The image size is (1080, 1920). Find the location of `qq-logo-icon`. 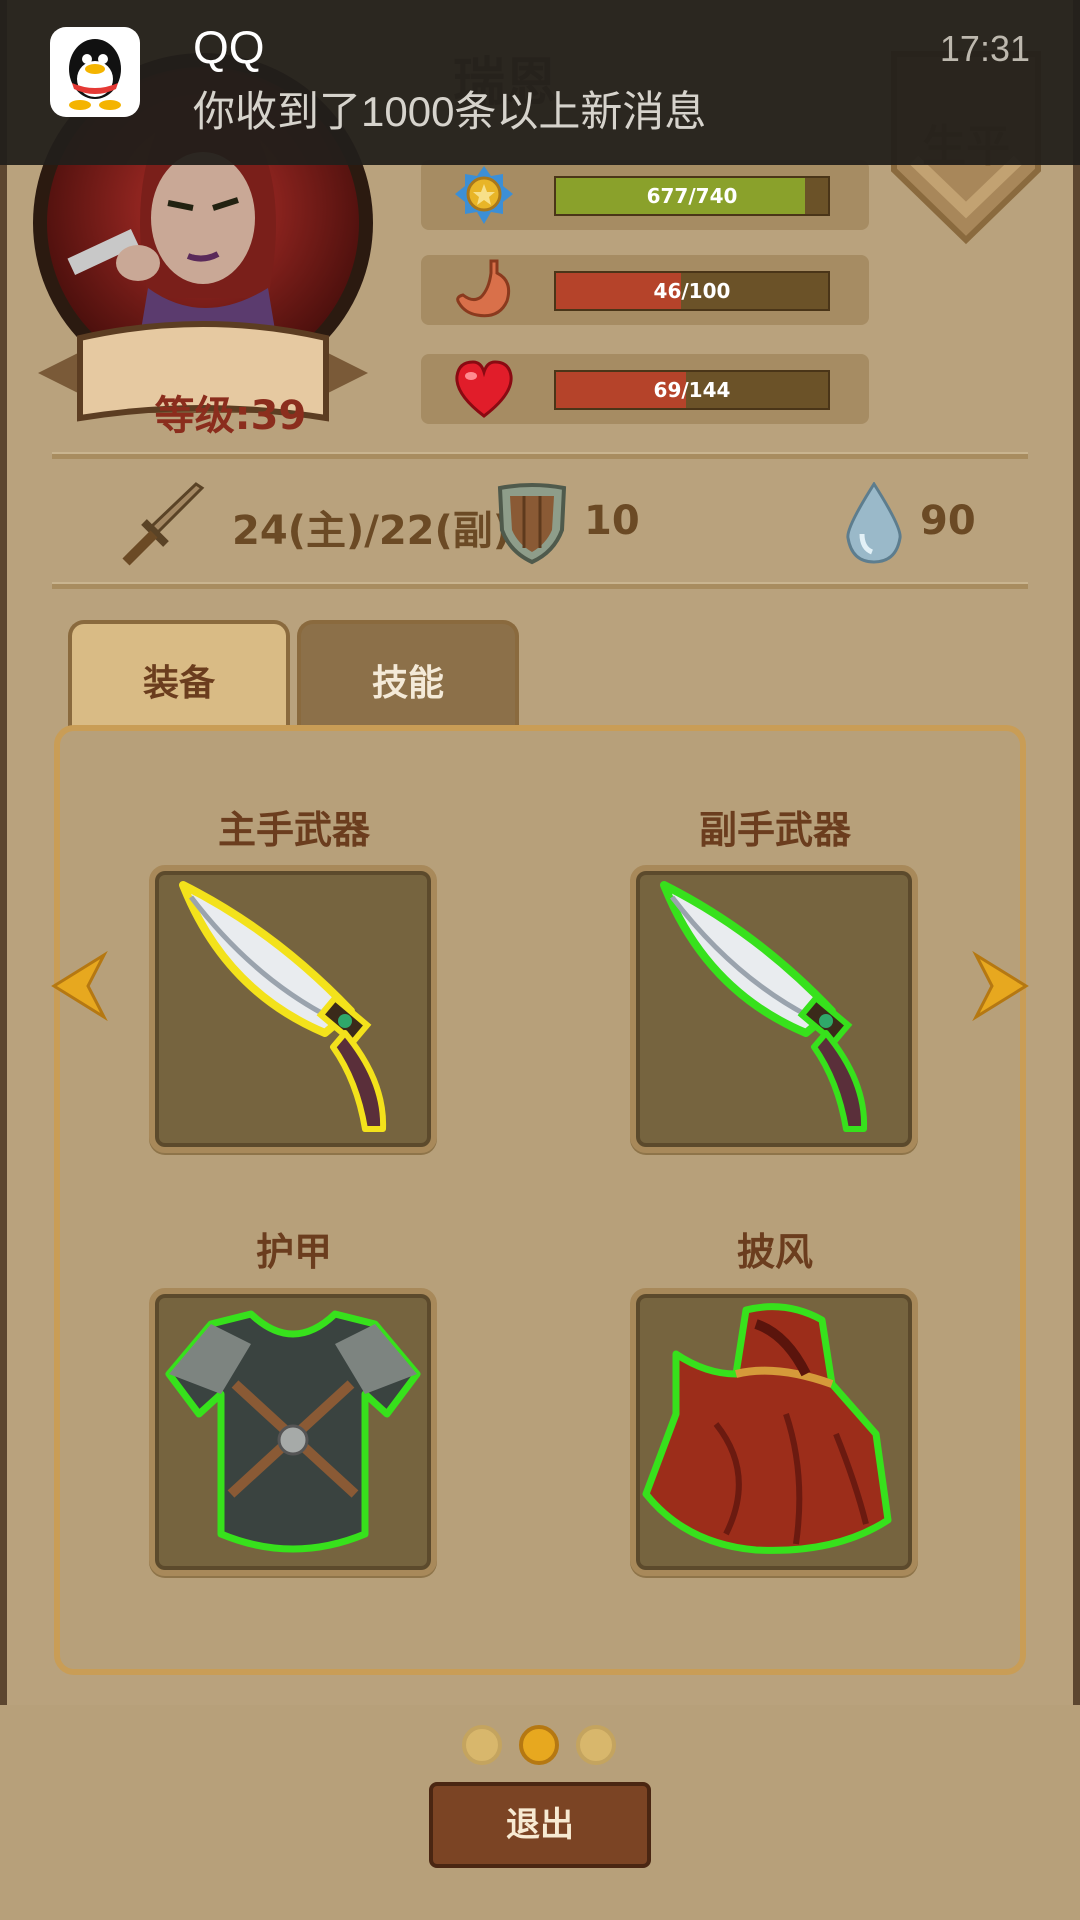

qq-logo-icon is located at coordinates (95, 72).